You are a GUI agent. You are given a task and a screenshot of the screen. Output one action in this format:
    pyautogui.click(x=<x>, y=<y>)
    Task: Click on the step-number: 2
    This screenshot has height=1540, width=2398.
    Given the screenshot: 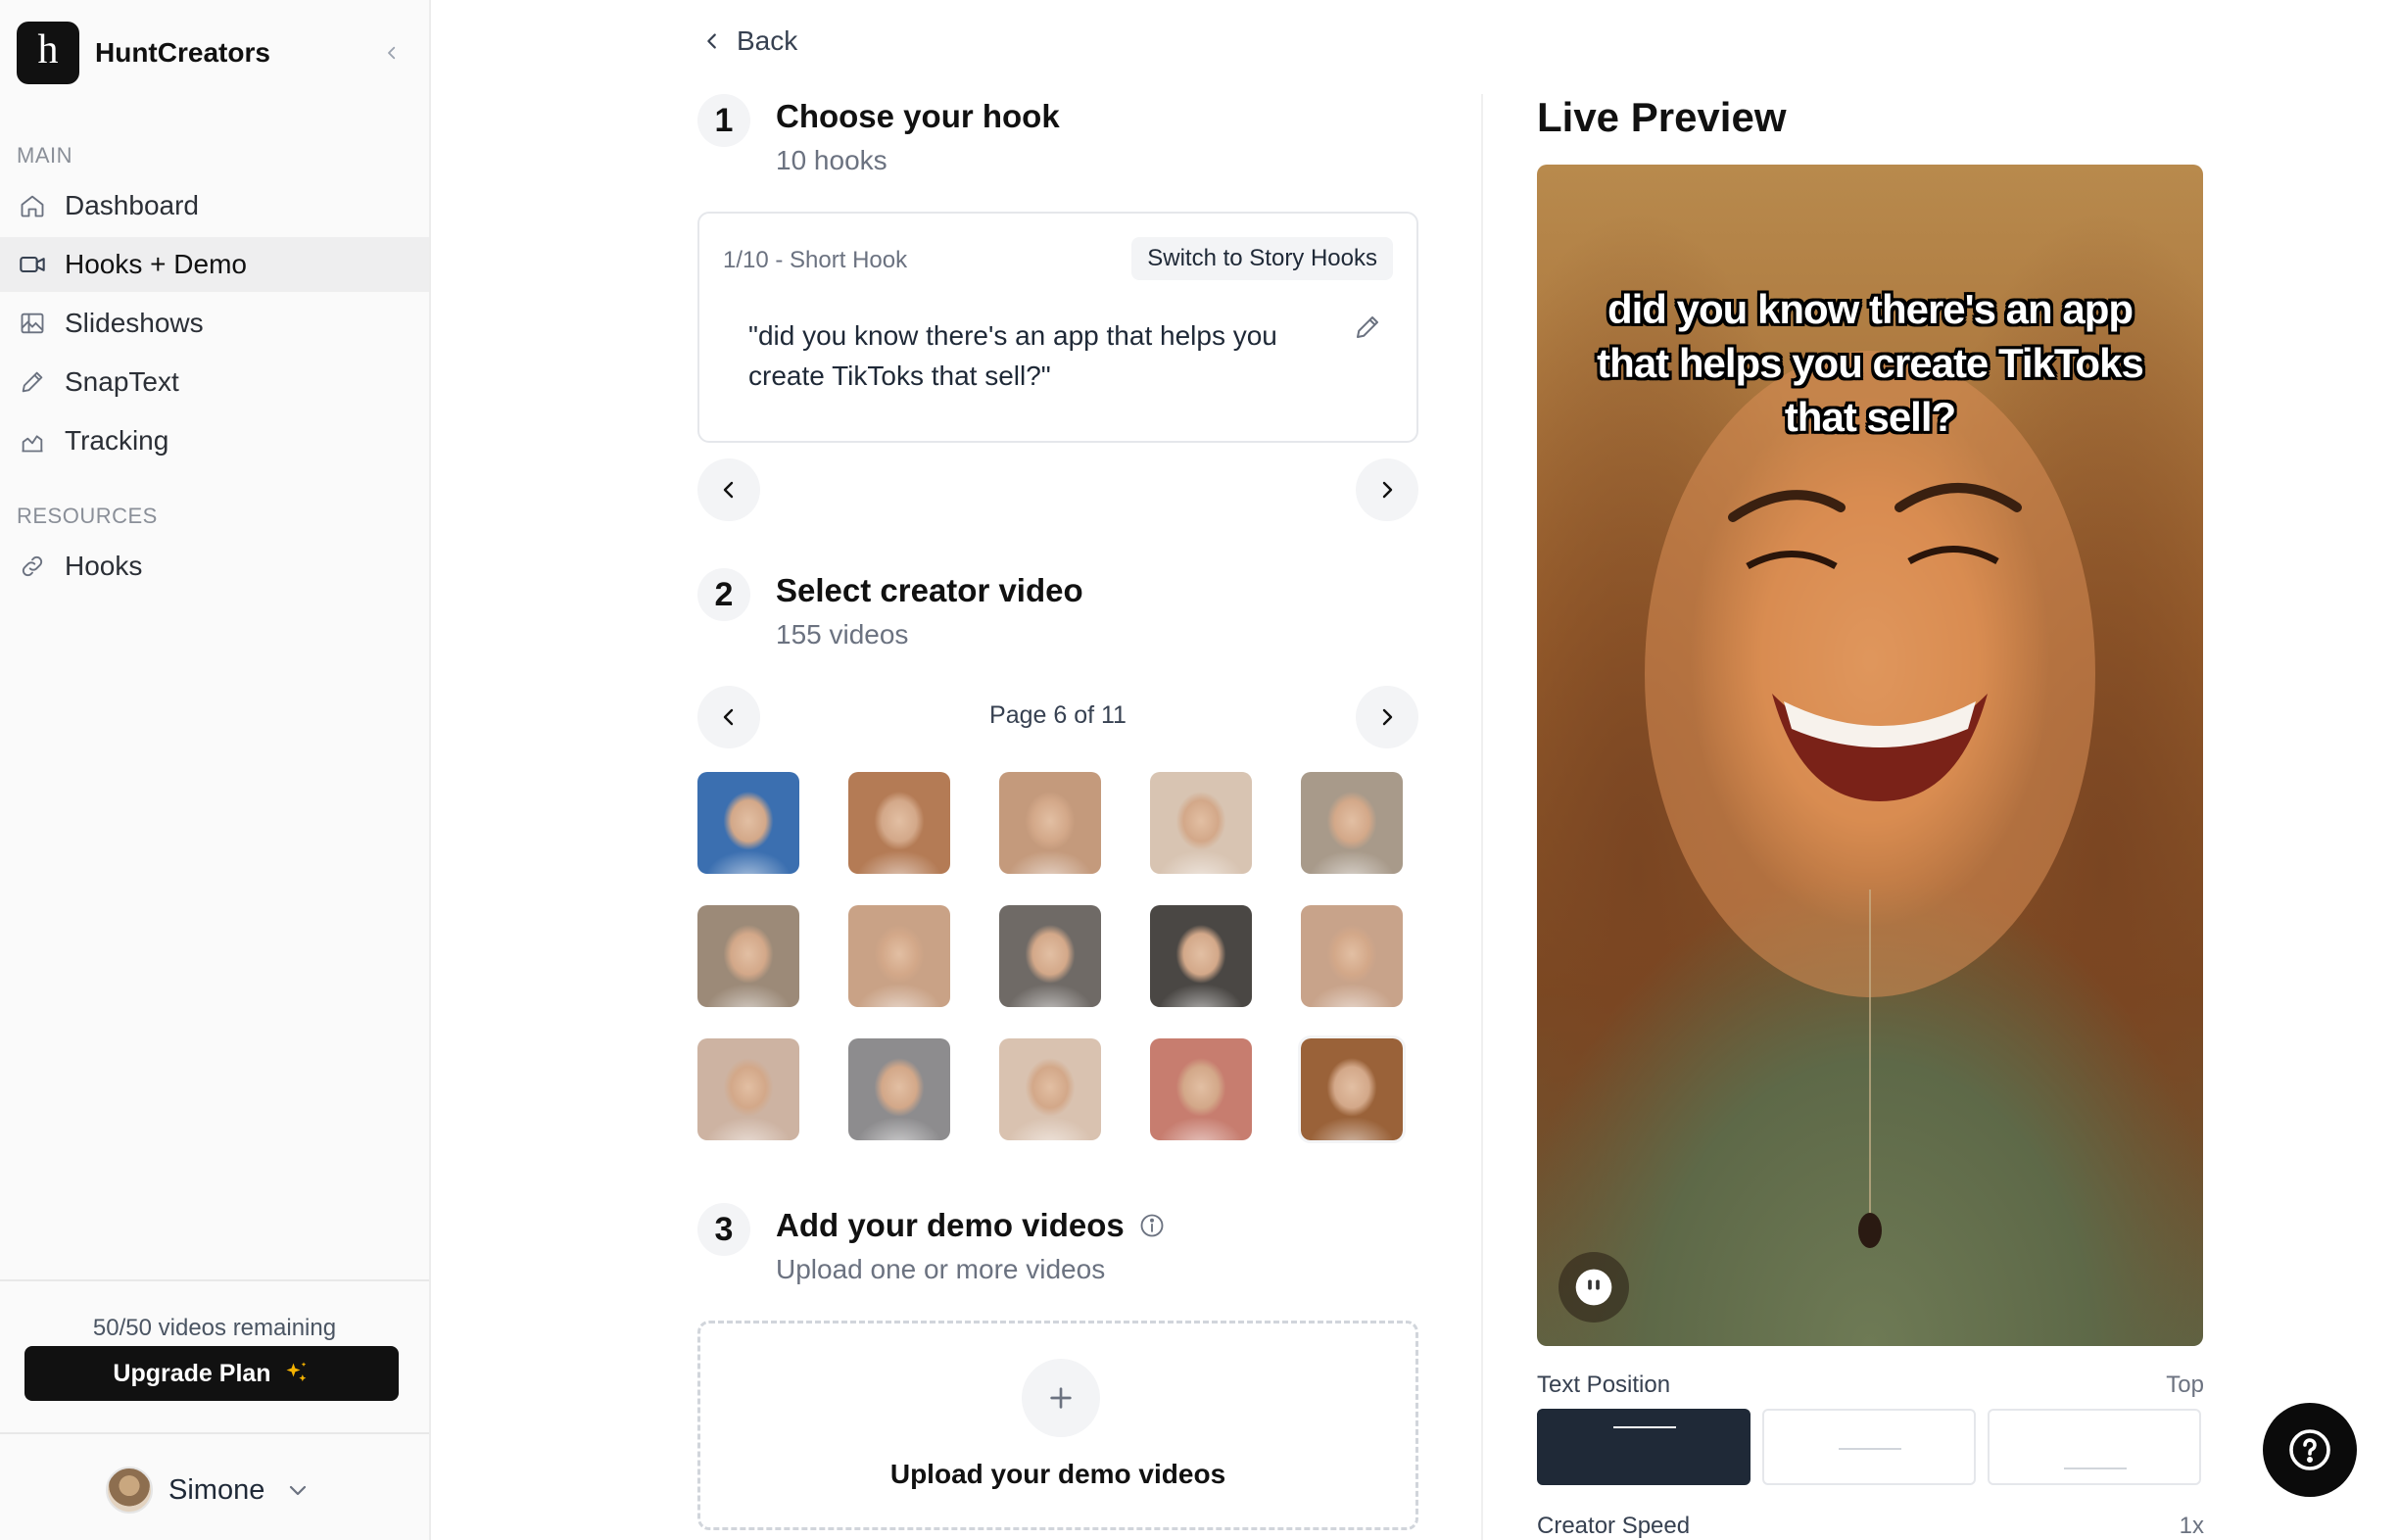 What is the action you would take?
    pyautogui.click(x=723, y=594)
    